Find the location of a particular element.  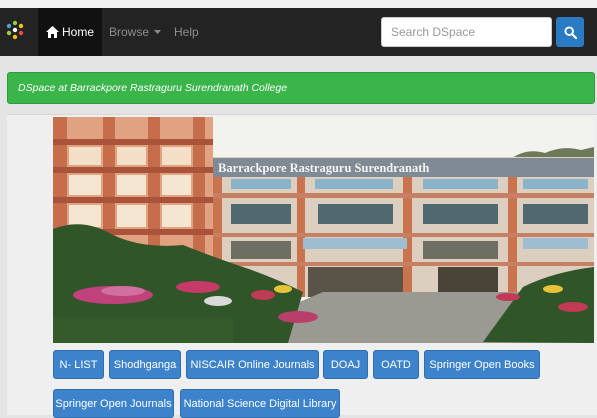

nav-browse-label: Browse is located at coordinates (129, 32).